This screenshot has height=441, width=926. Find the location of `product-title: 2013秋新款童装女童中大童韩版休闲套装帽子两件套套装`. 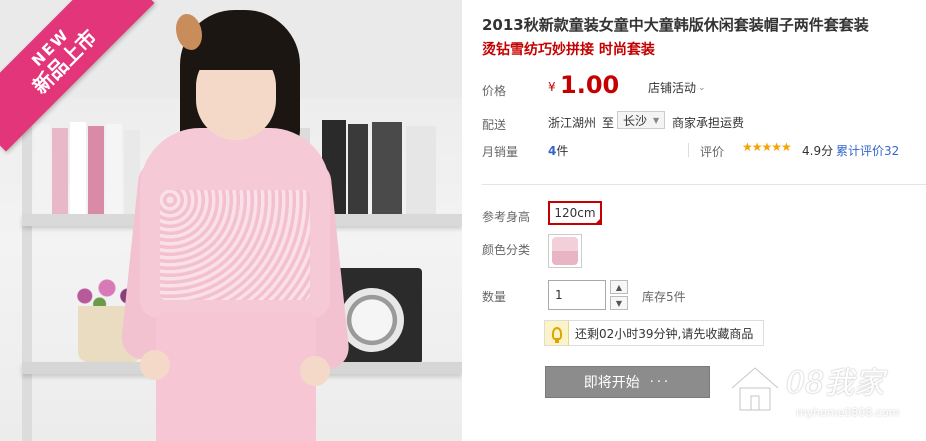

product-title: 2013秋新款童装女童中大童韩版休闲套装帽子两件套套装 is located at coordinates (675, 25).